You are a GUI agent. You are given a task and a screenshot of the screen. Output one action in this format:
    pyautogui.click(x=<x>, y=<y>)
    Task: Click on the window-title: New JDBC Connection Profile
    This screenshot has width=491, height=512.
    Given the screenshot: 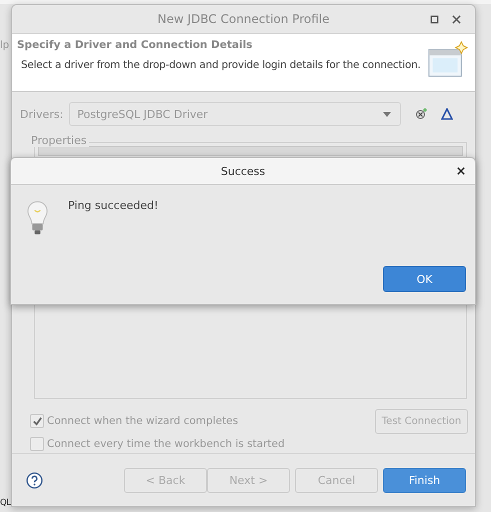 What is the action you would take?
    pyautogui.click(x=243, y=19)
    